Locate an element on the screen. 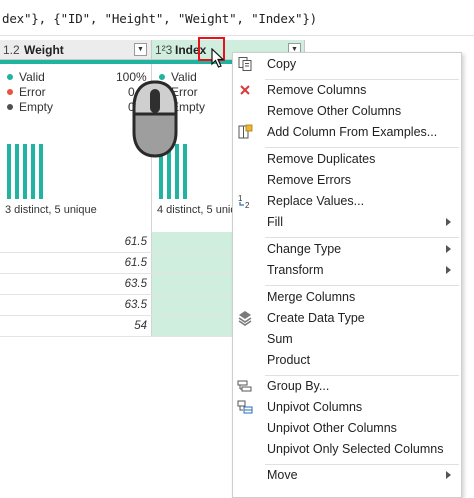 The height and width of the screenshot is (498, 474). menu-item-unpivot-columns: Unpivot Columns is located at coordinates (347, 407).